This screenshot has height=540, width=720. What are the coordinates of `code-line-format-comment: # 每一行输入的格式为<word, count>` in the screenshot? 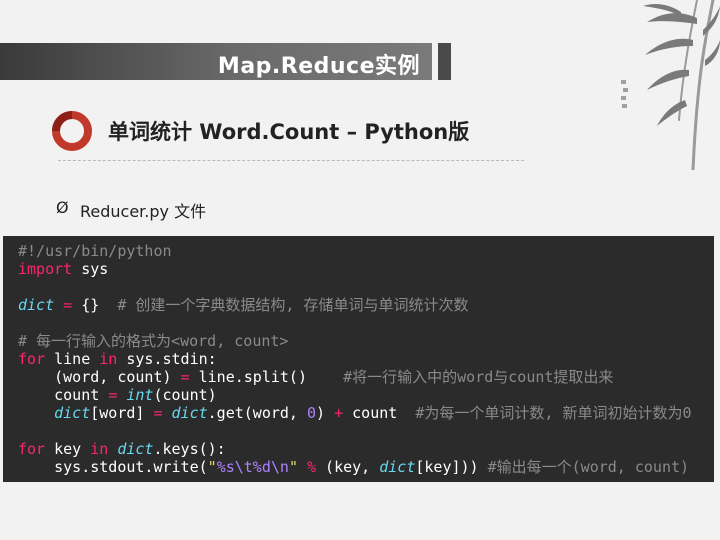 It's located at (153, 341).